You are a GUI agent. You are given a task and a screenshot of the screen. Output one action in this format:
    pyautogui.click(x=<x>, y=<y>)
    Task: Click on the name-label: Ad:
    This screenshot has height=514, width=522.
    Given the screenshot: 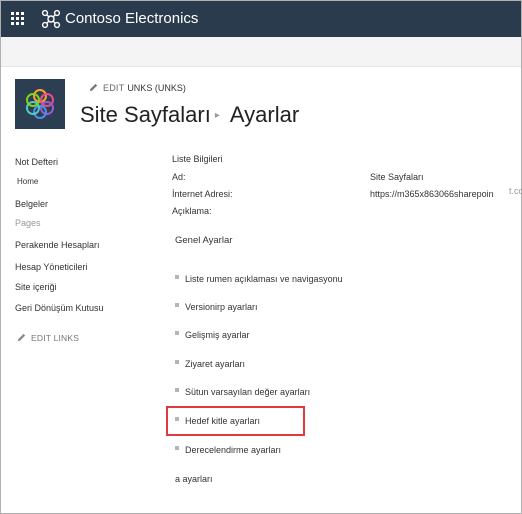 What is the action you would take?
    pyautogui.click(x=179, y=177)
    